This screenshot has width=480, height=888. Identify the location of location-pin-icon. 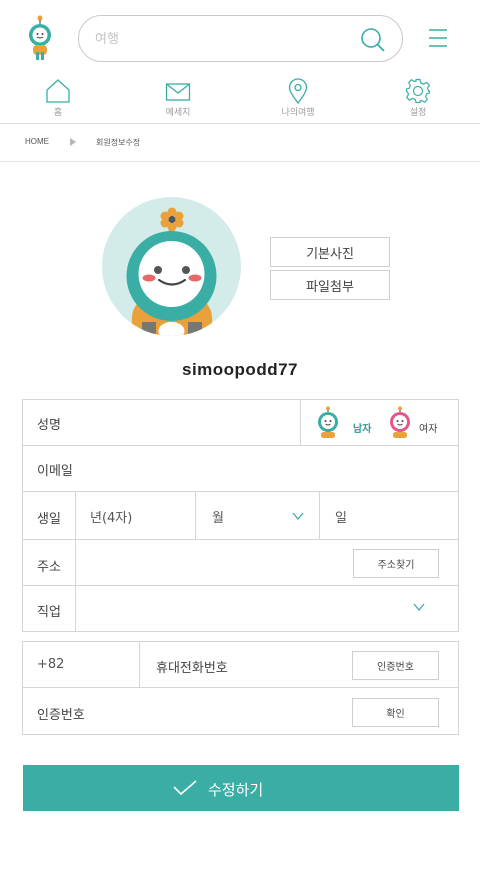
(298, 91).